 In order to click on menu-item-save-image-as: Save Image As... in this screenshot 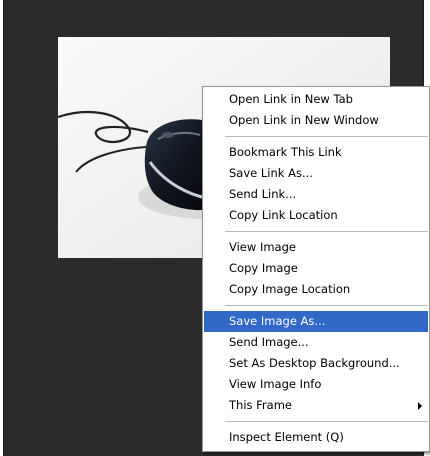, I will do `click(316, 321)`.